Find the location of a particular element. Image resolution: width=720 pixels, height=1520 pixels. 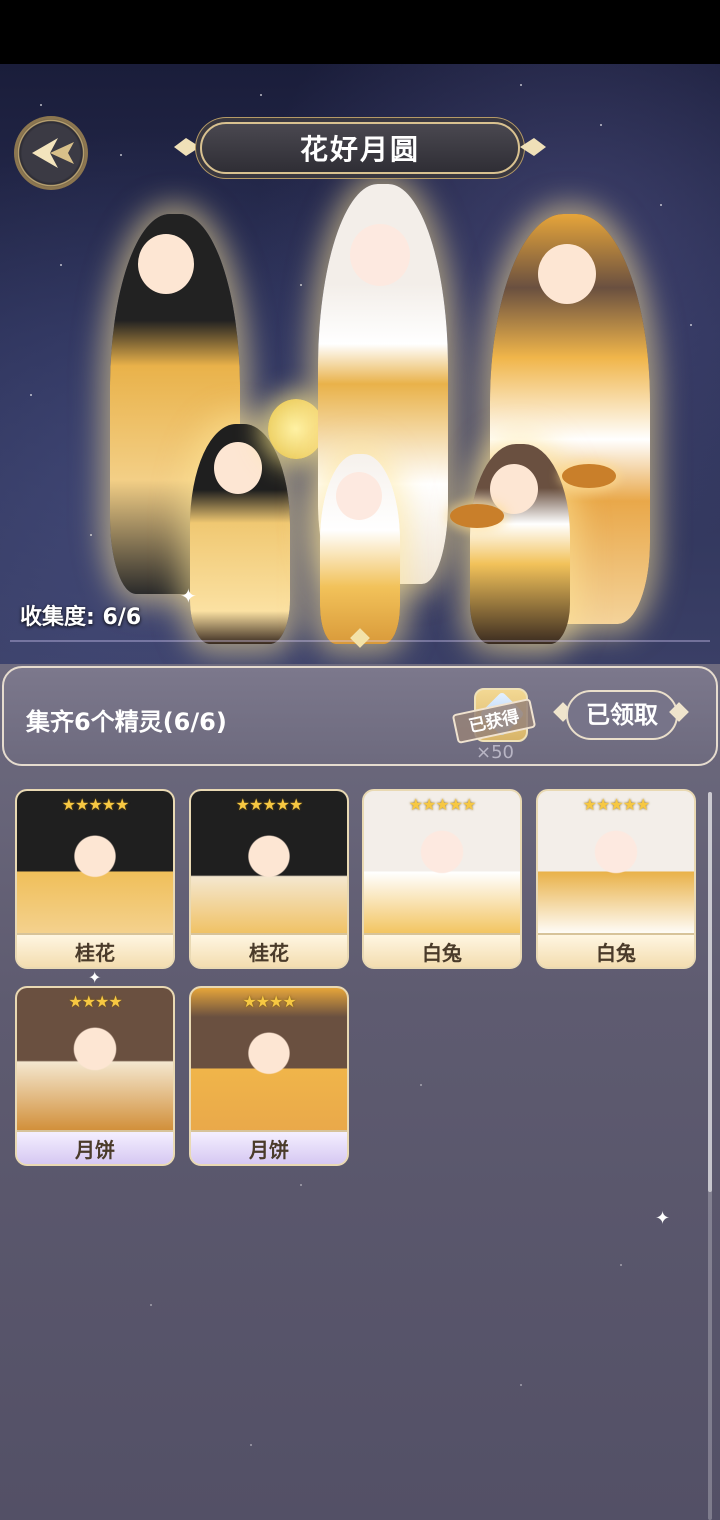

title-ornament-right-icon is located at coordinates (533, 147).